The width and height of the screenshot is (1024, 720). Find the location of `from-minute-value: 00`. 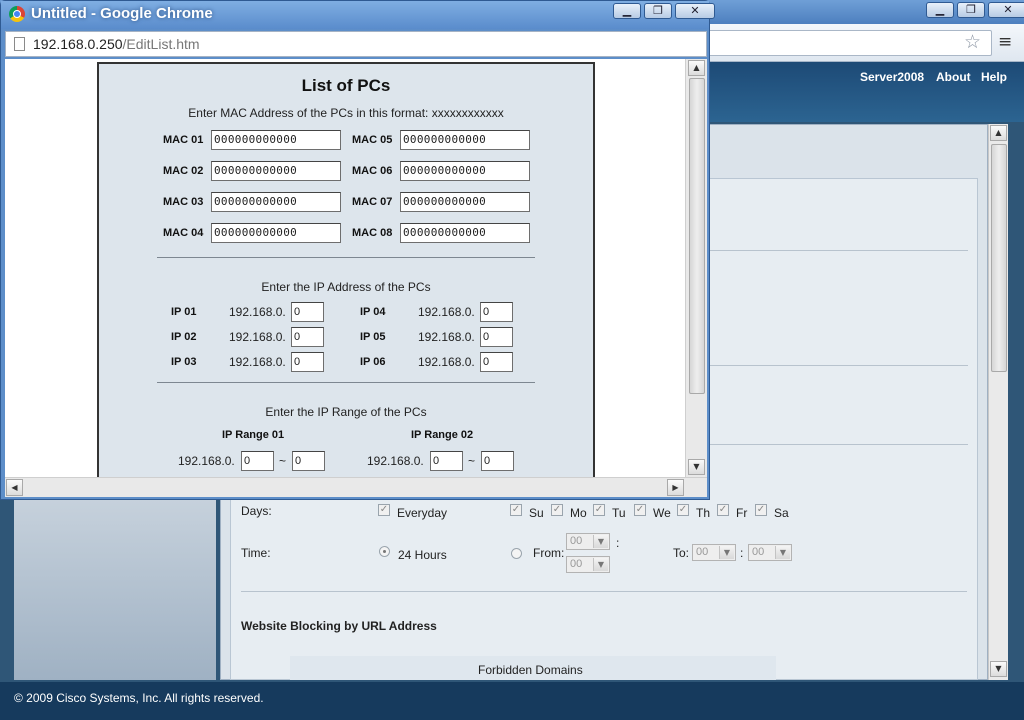

from-minute-value: 00 is located at coordinates (576, 564).